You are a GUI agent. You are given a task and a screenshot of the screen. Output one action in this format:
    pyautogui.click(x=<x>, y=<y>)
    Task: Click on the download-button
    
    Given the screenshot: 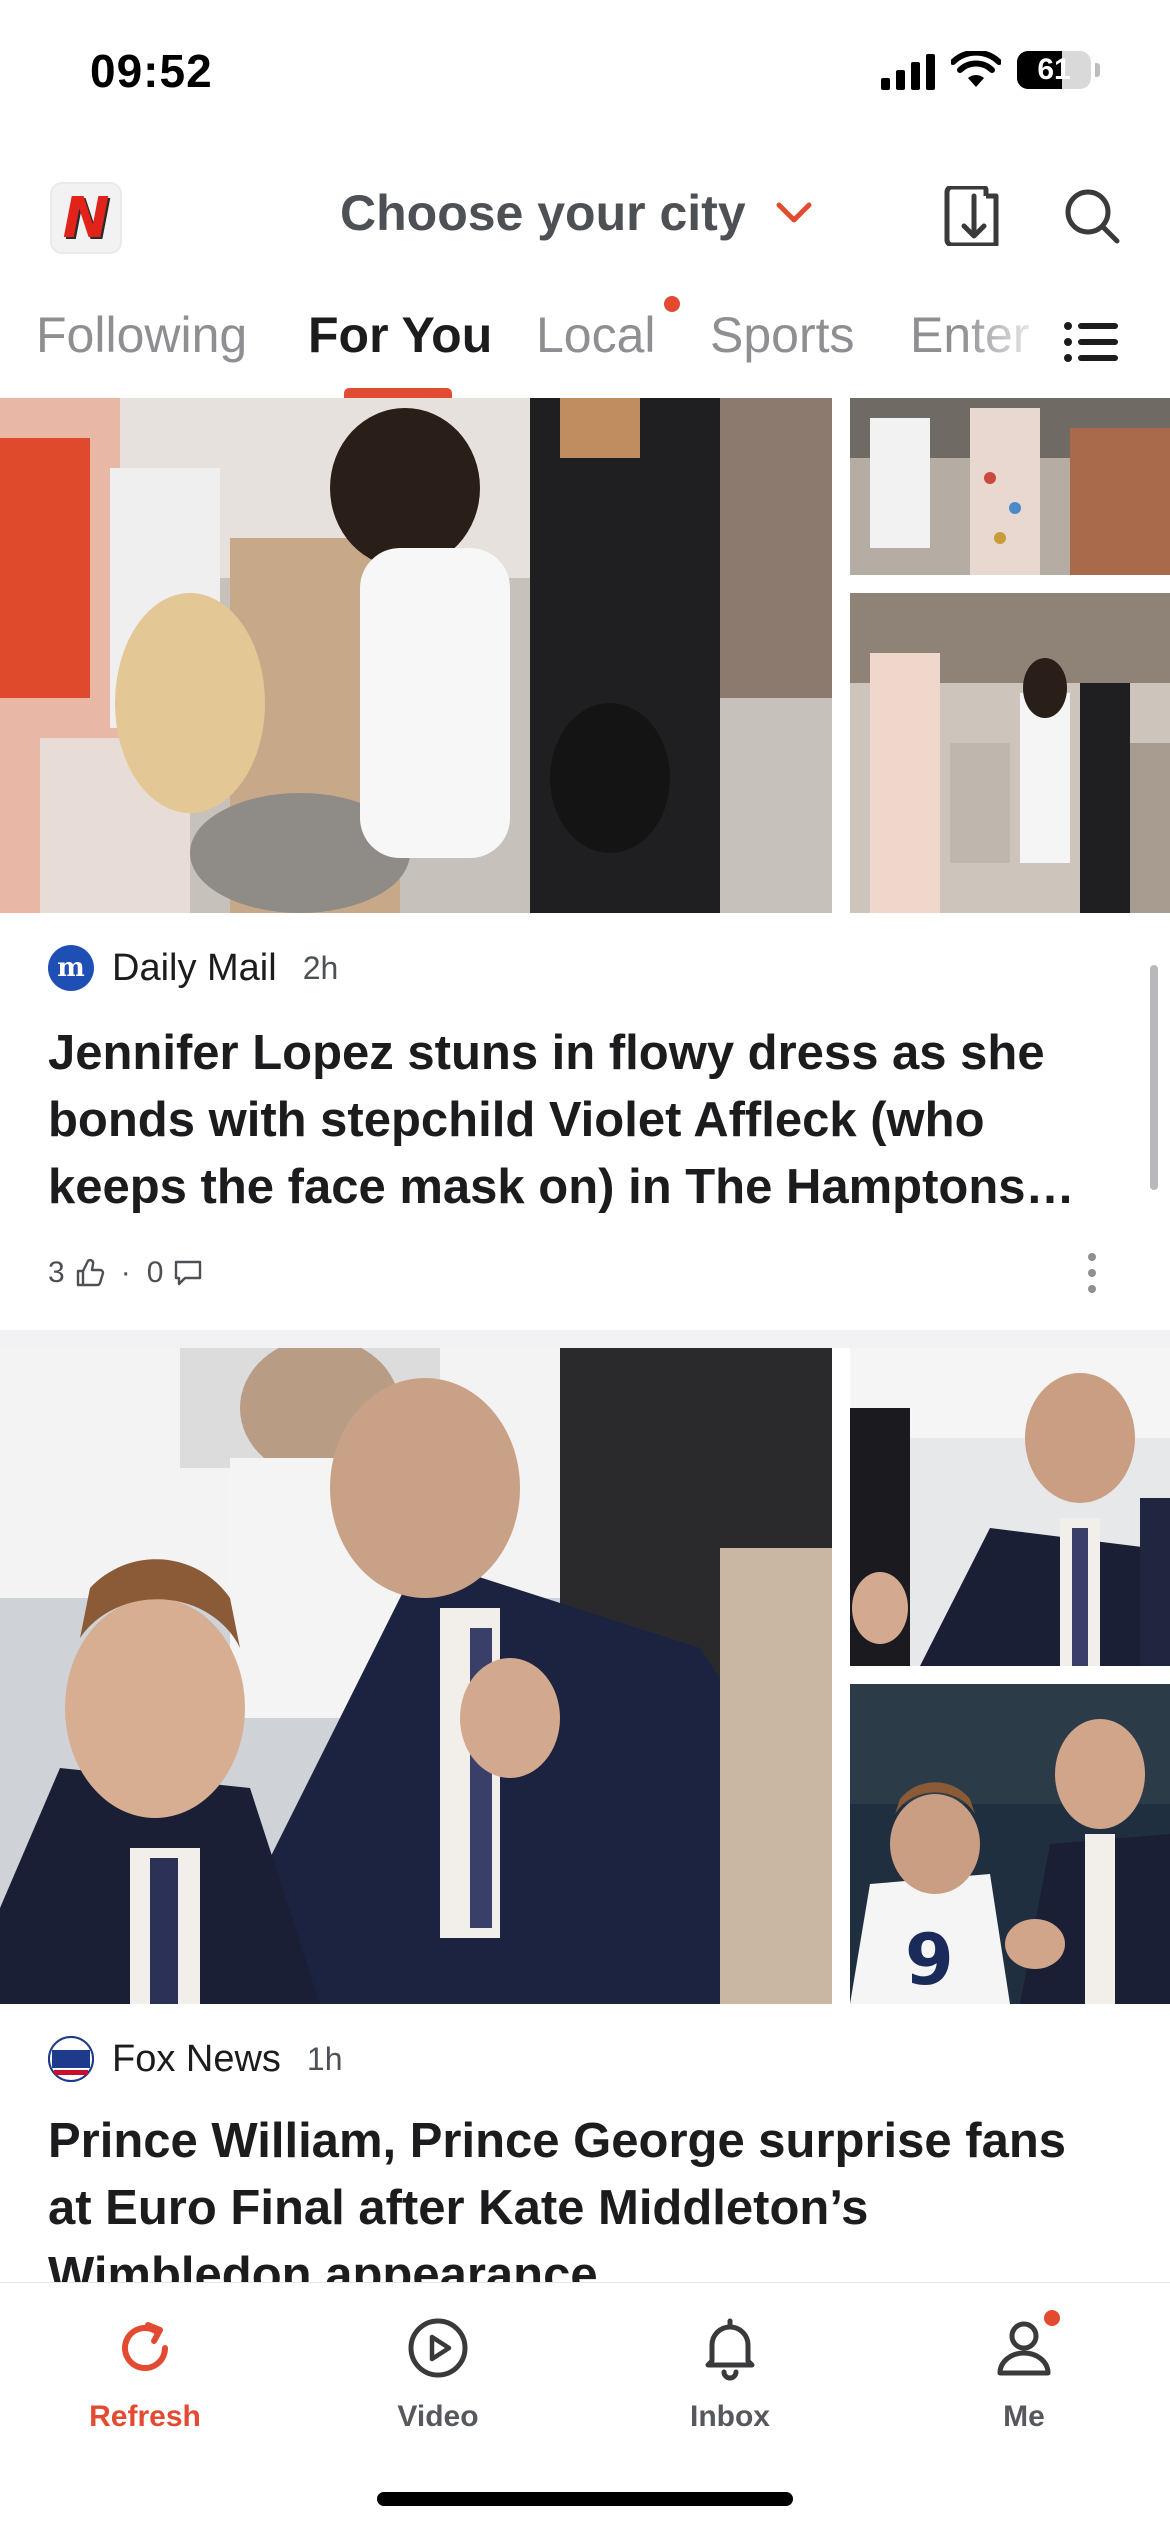 What is the action you would take?
    pyautogui.click(x=972, y=216)
    